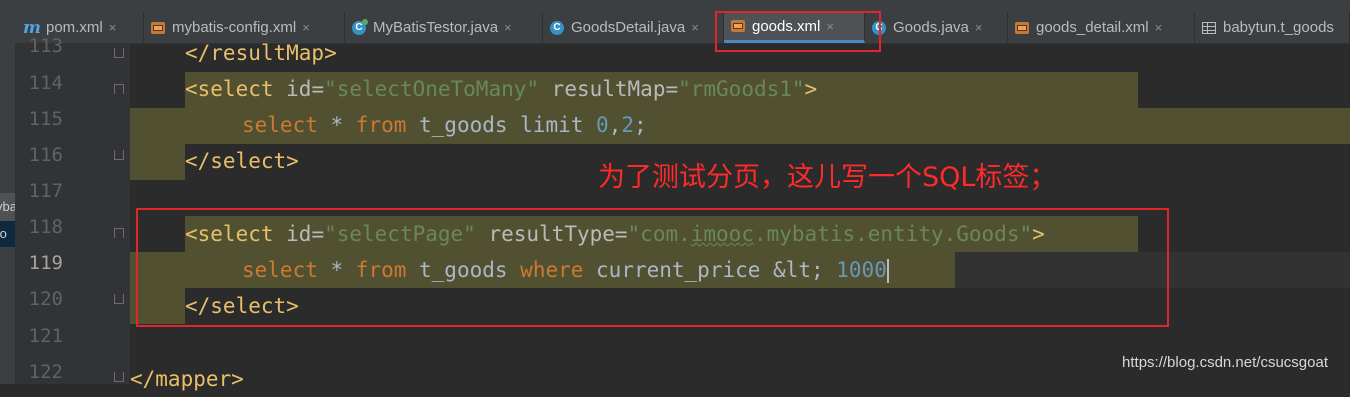 This screenshot has height=397, width=1350. I want to click on tab-babytun-t-goods: babytun.t_goods, so click(1272, 27).